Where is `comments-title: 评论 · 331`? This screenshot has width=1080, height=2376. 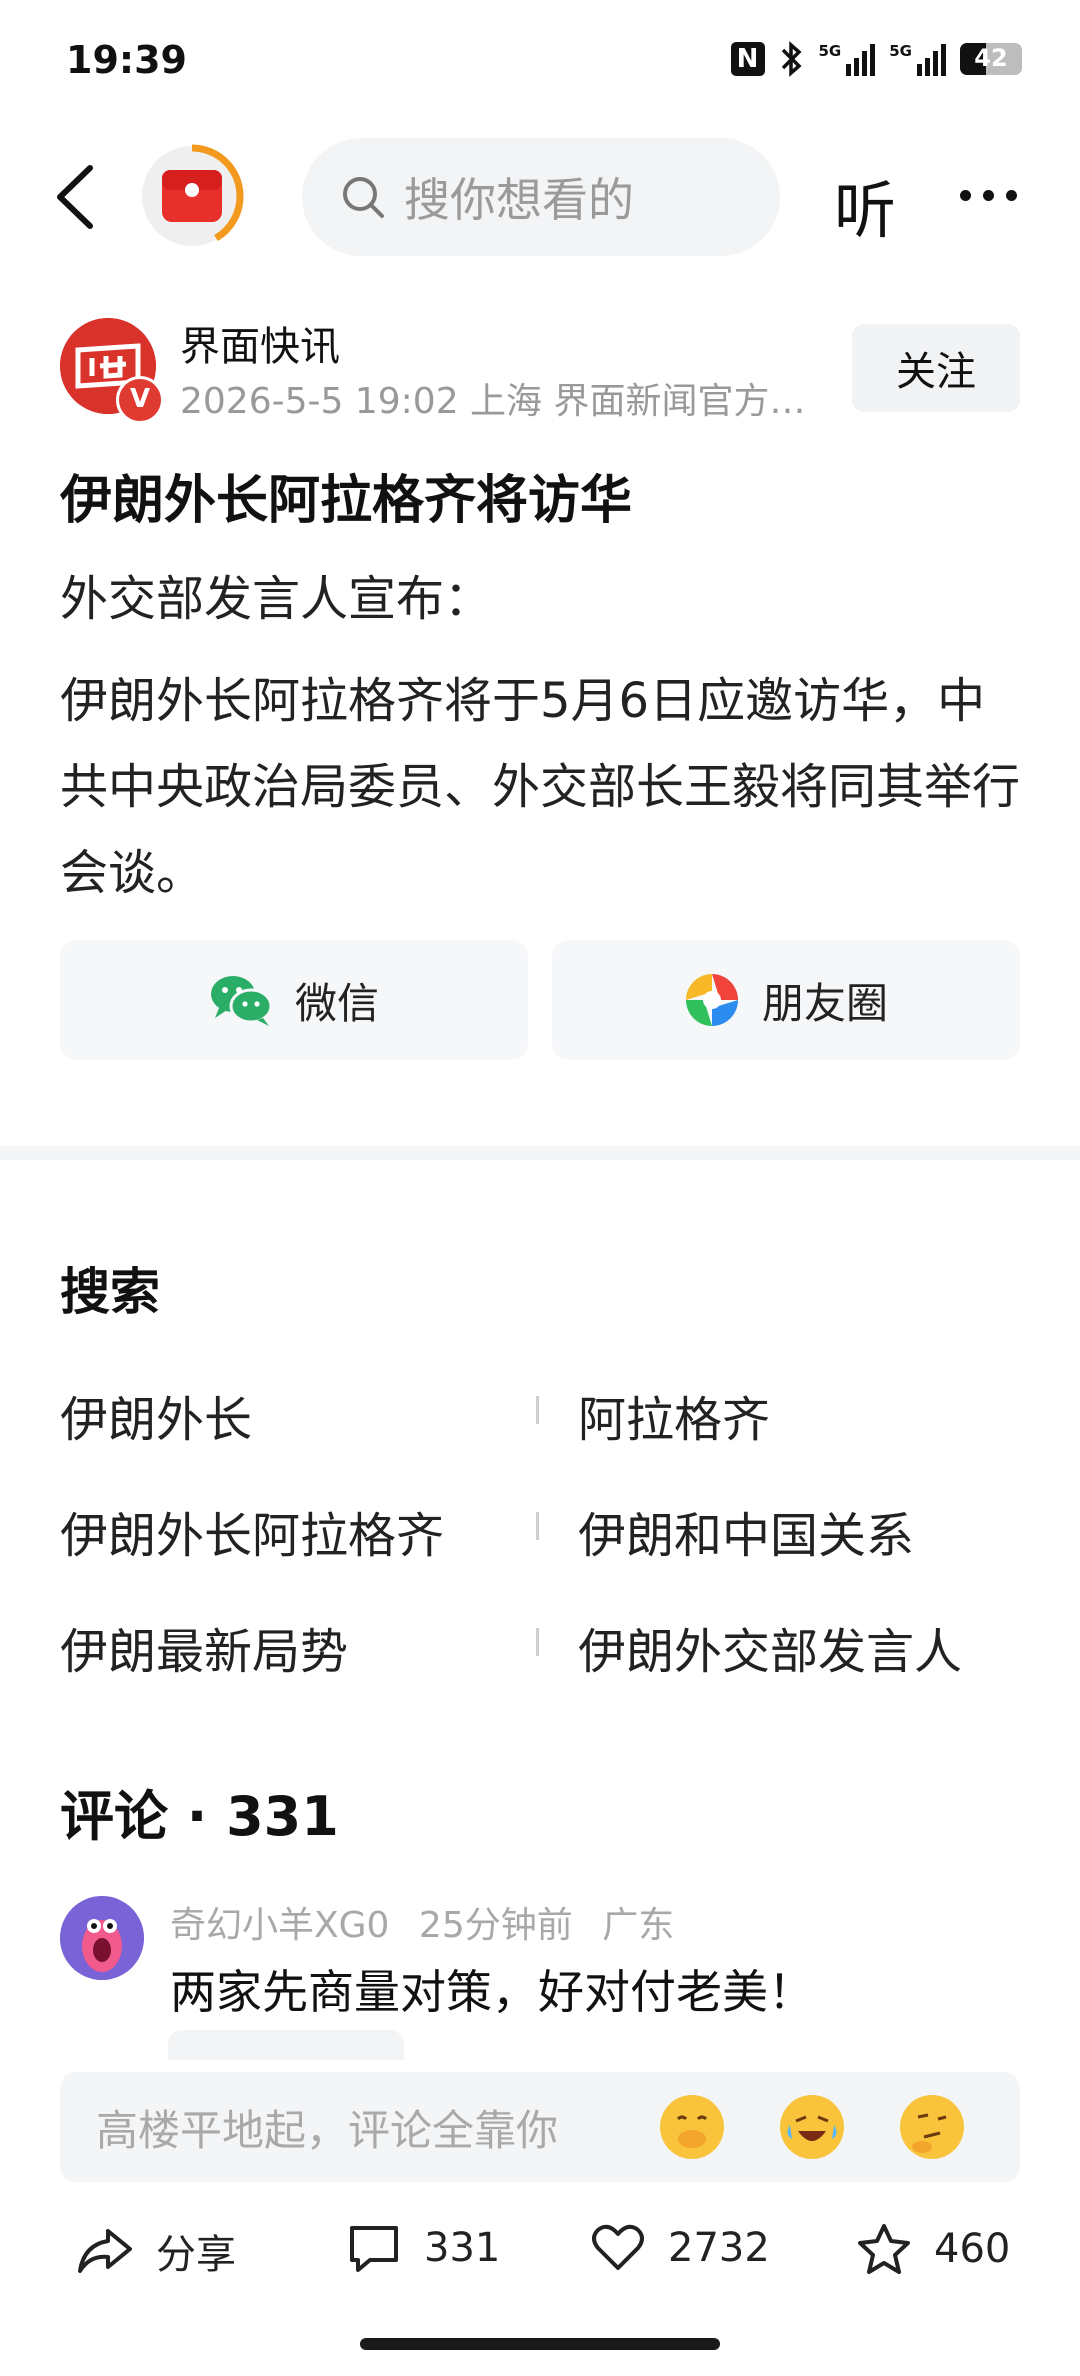 comments-title: 评论 · 331 is located at coordinates (199, 1816).